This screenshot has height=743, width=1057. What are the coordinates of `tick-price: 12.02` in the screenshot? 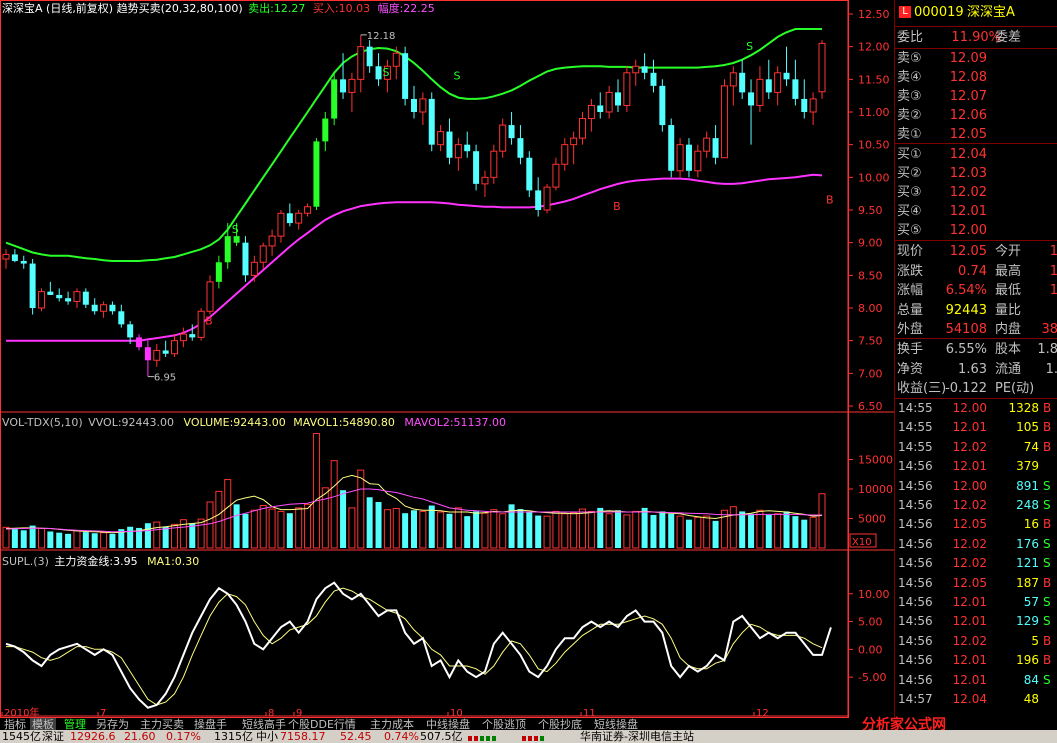 It's located at (969, 543).